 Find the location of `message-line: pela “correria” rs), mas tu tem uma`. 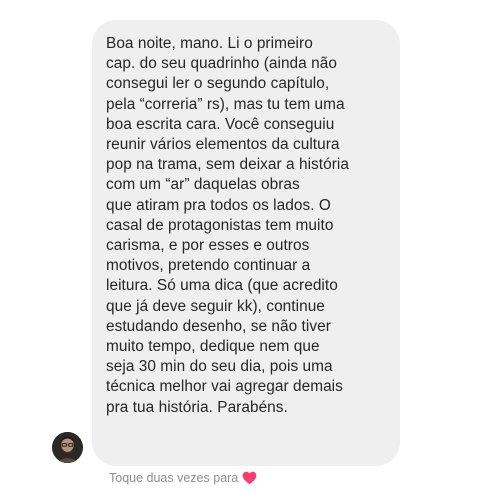

message-line: pela “correria” rs), mas tu tem uma is located at coordinates (225, 104).